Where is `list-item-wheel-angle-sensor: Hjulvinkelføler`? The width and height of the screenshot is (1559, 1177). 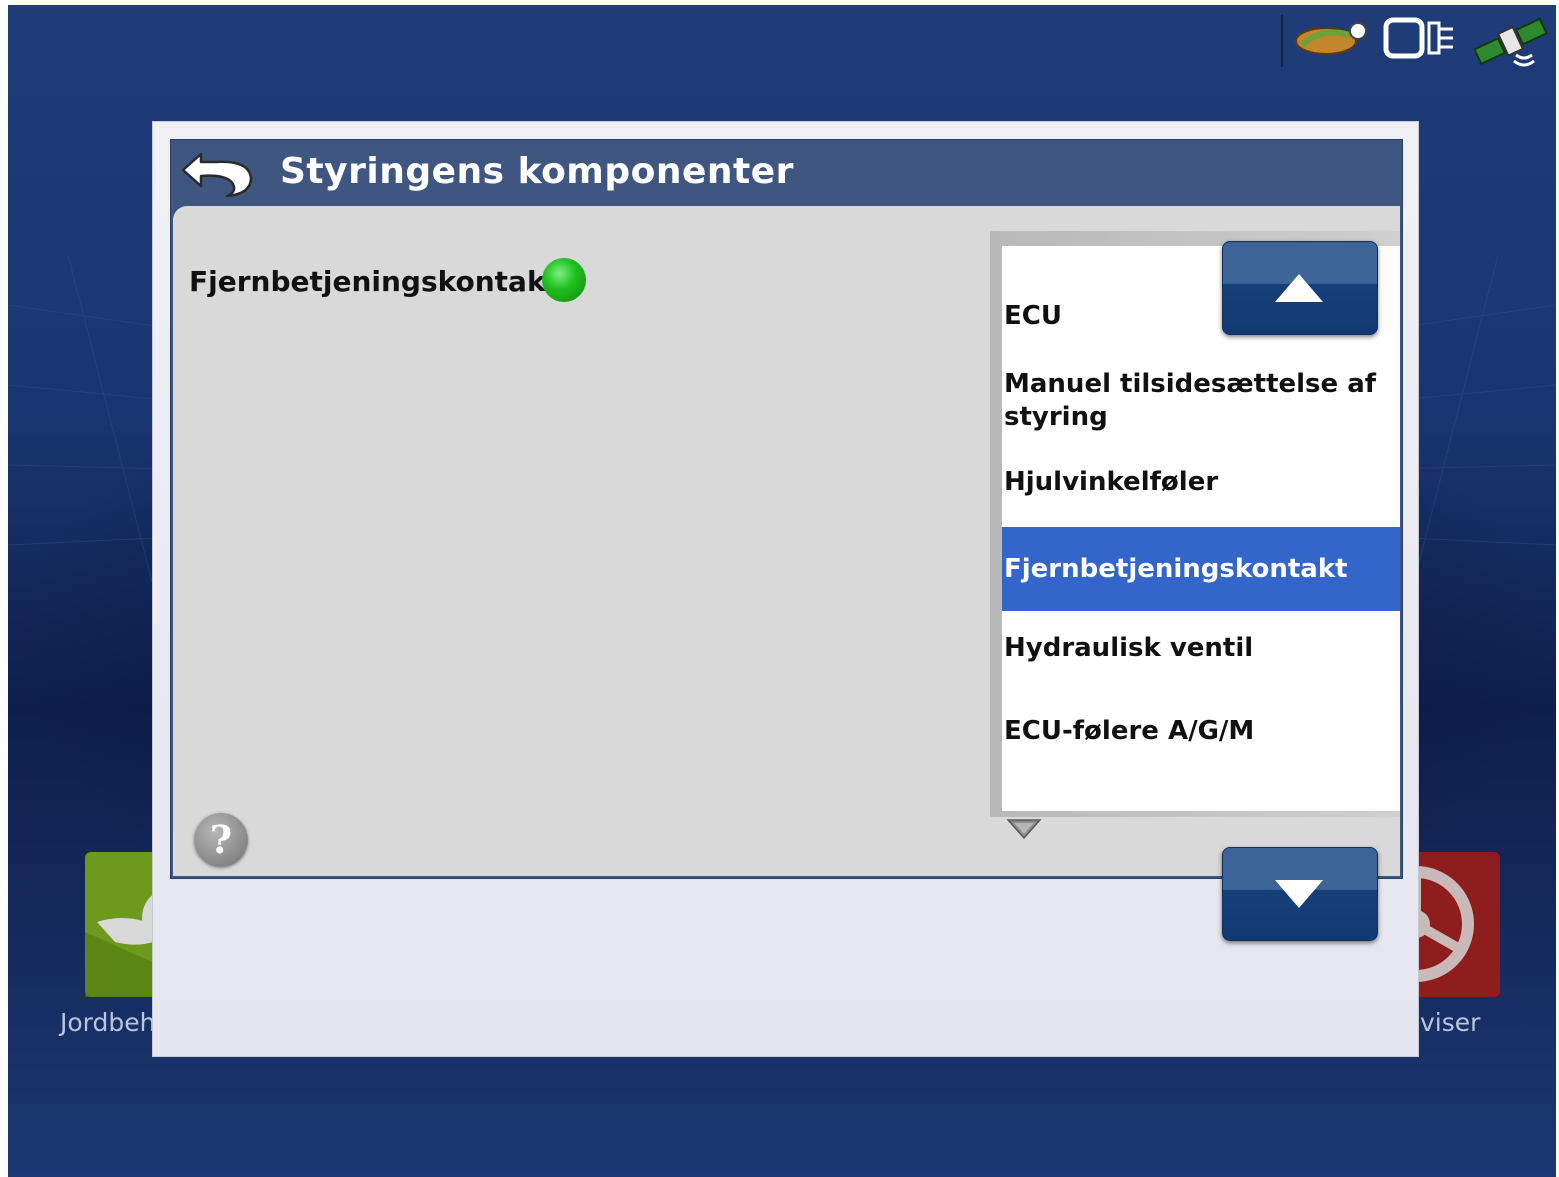 list-item-wheel-angle-sensor: Hjulvinkelføler is located at coordinates (1201, 484).